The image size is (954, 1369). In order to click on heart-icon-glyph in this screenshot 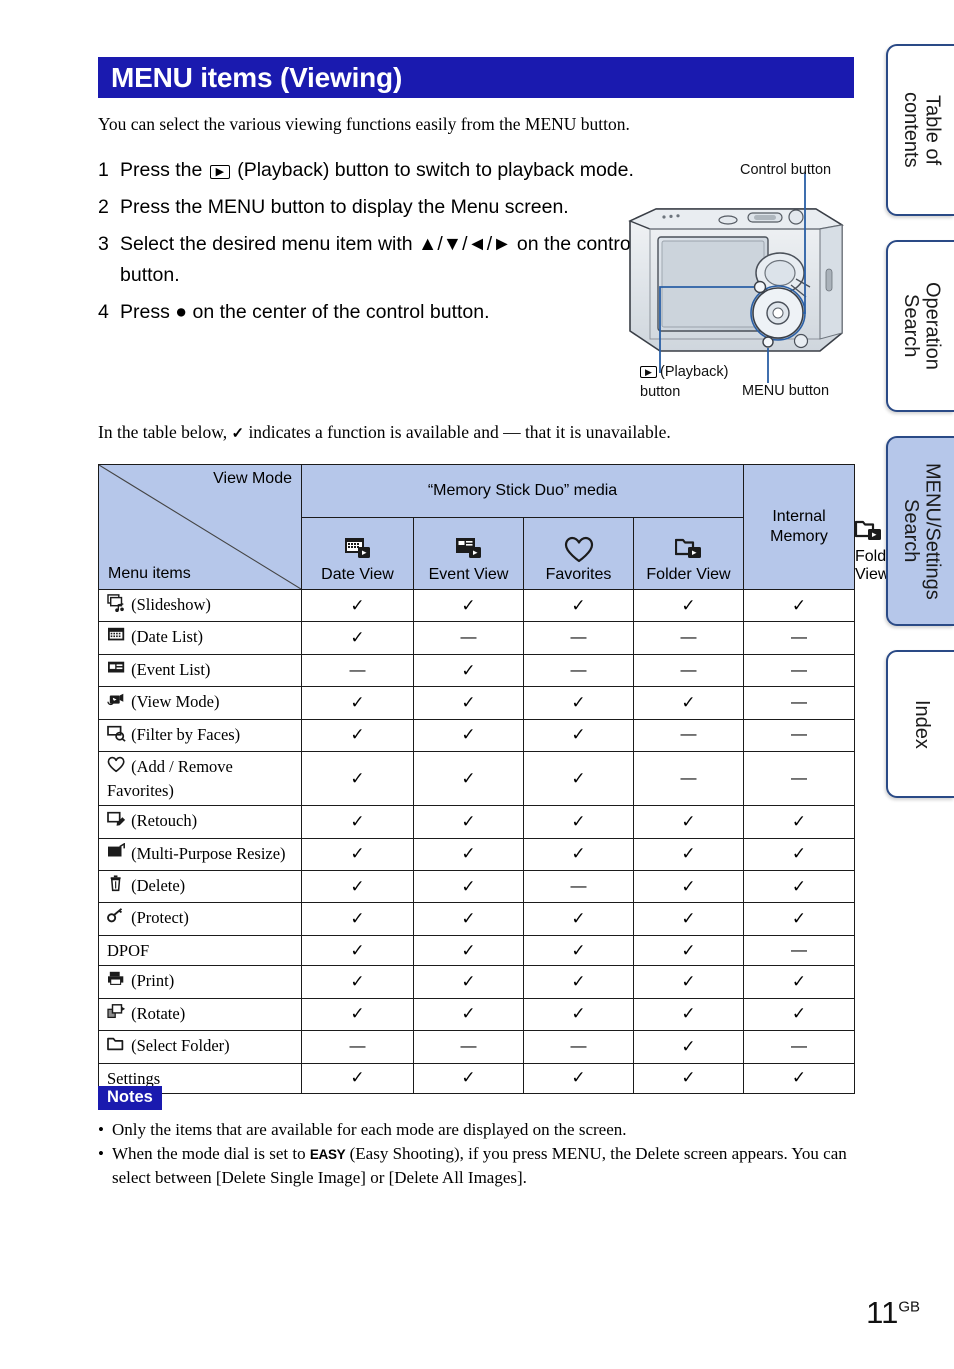, I will do `click(578, 549)`.